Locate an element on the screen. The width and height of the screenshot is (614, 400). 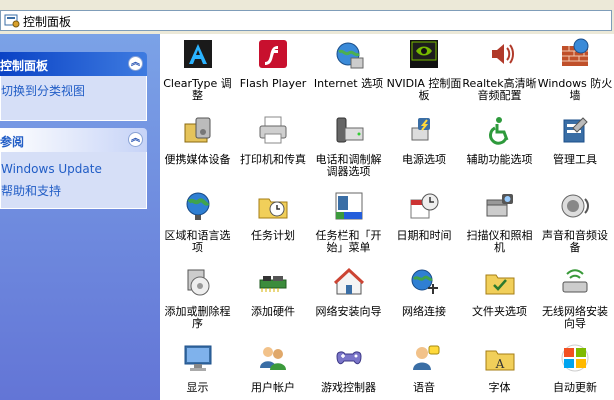
cpl-item: 任务计划 is located at coordinates (273, 216).